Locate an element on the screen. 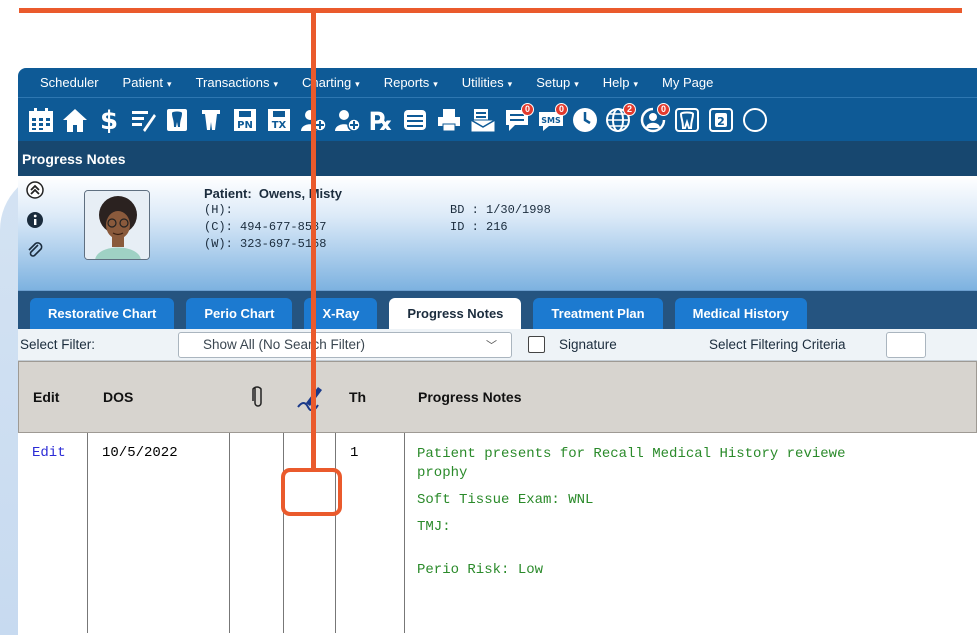 The height and width of the screenshot is (635, 977). info-icon is located at coordinates (35, 220).